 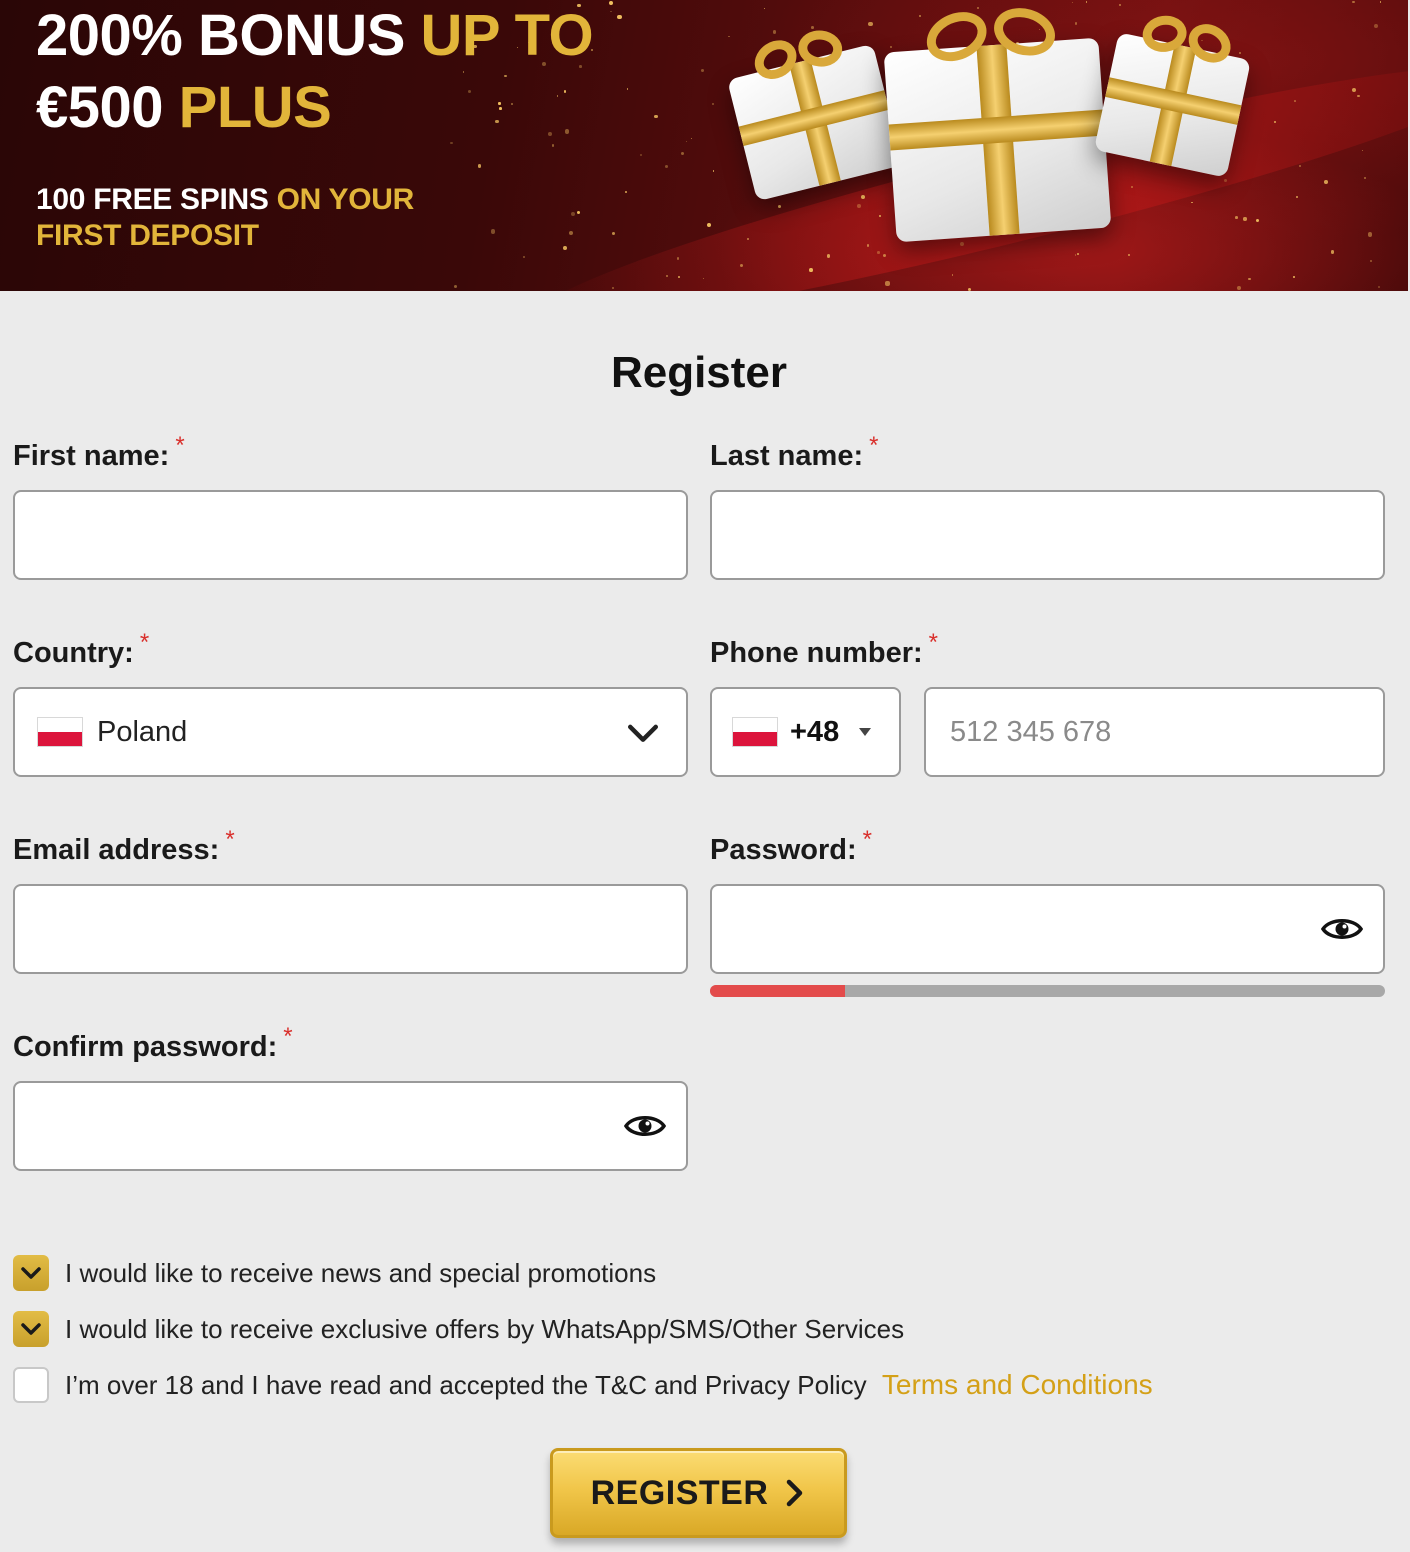 I want to click on phone-country-code-select: +48, so click(x=805, y=732).